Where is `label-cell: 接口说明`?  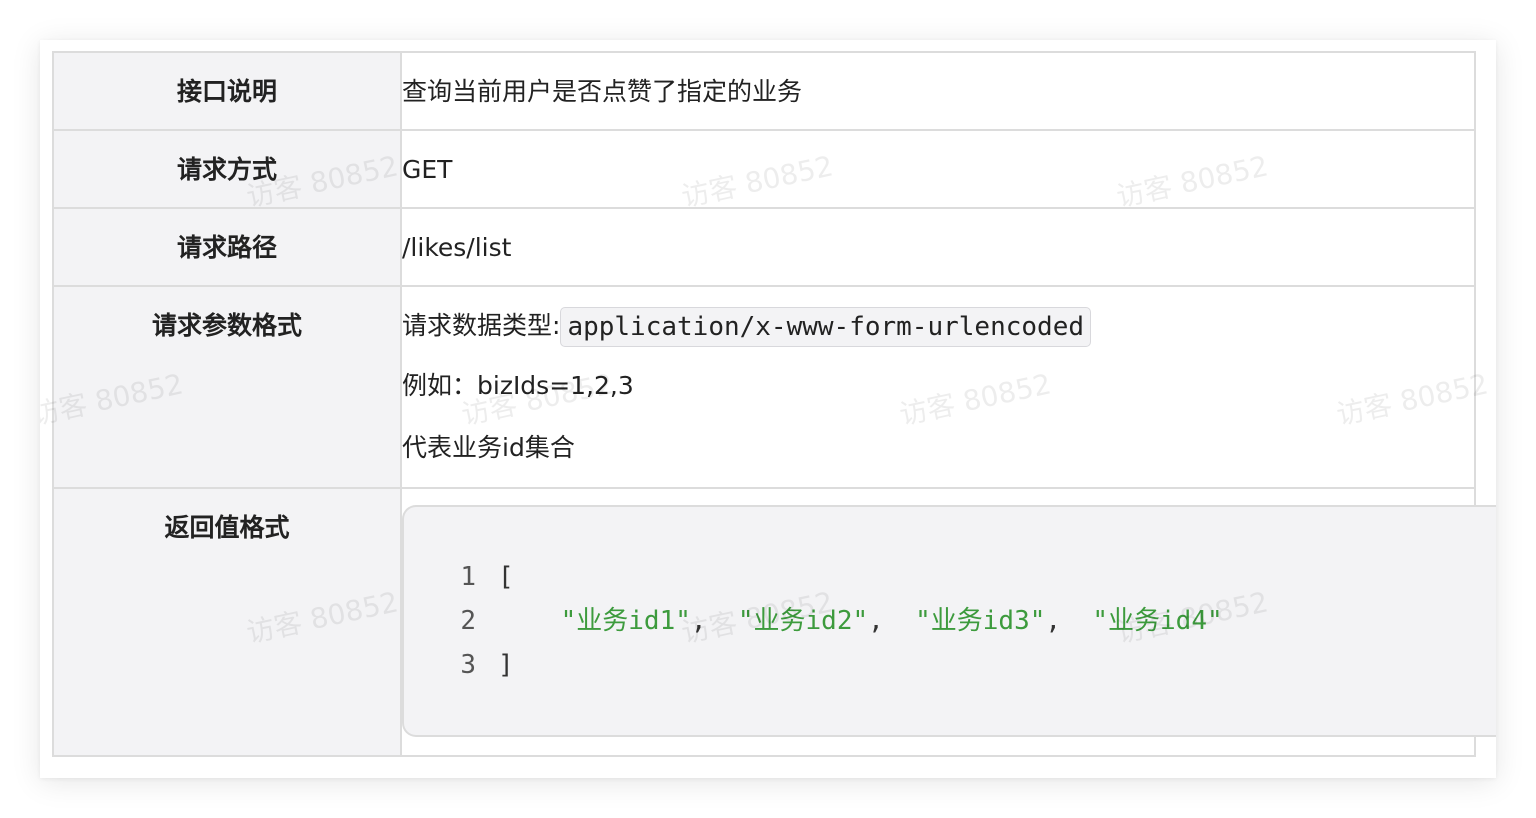
label-cell: 接口说明 is located at coordinates (227, 91).